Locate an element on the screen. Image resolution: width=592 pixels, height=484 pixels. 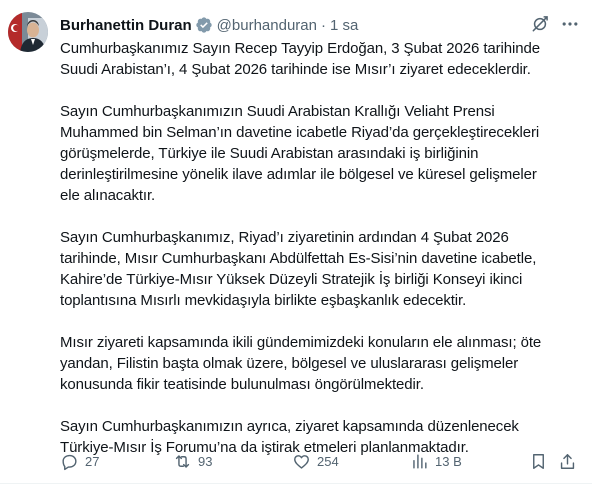
bookmark-button is located at coordinates (538, 461).